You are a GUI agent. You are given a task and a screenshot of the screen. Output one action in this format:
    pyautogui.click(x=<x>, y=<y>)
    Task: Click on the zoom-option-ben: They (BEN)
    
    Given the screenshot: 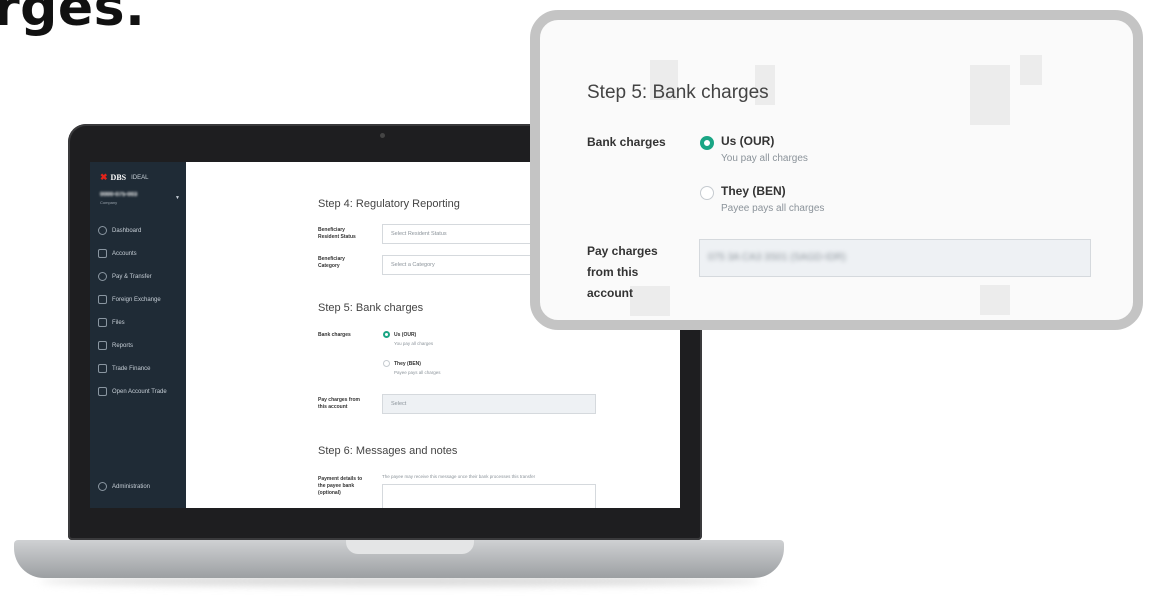 What is the action you would take?
    pyautogui.click(x=753, y=191)
    